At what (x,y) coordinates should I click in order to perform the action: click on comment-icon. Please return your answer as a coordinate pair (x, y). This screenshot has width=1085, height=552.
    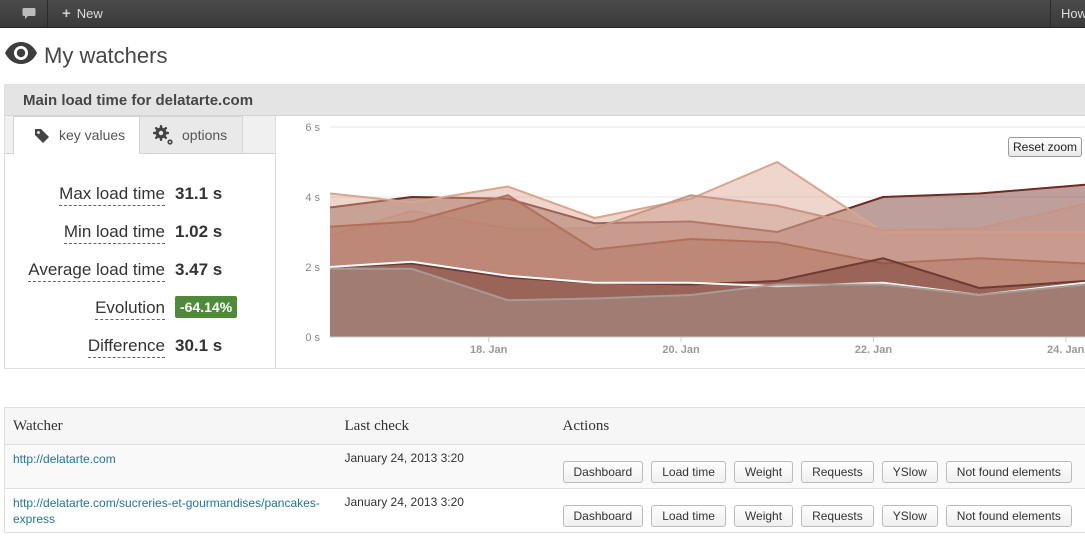
    Looking at the image, I should click on (29, 13).